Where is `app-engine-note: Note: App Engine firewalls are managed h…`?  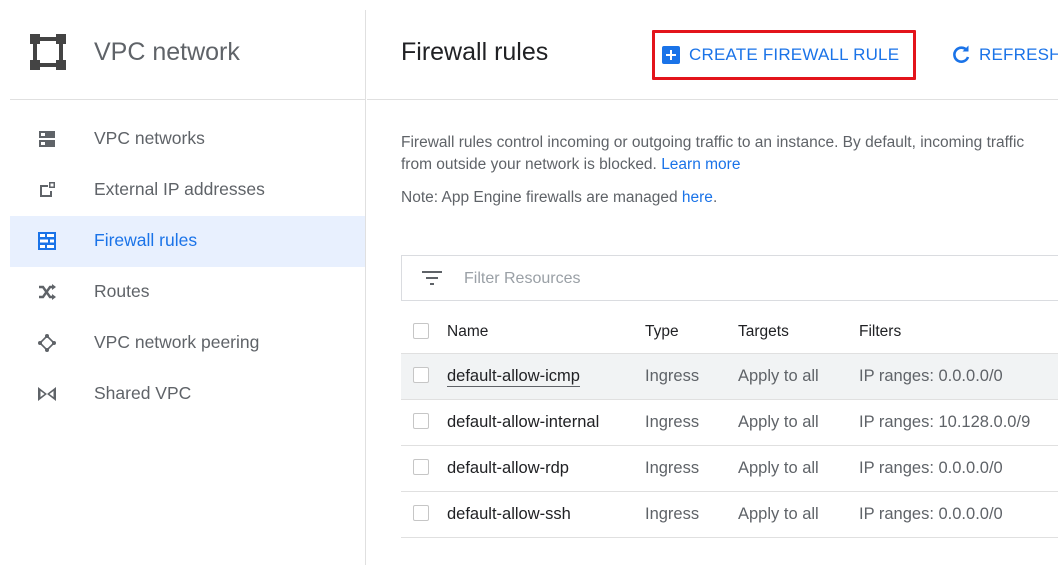
app-engine-note: Note: App Engine firewalls are managed h… is located at coordinates (559, 198).